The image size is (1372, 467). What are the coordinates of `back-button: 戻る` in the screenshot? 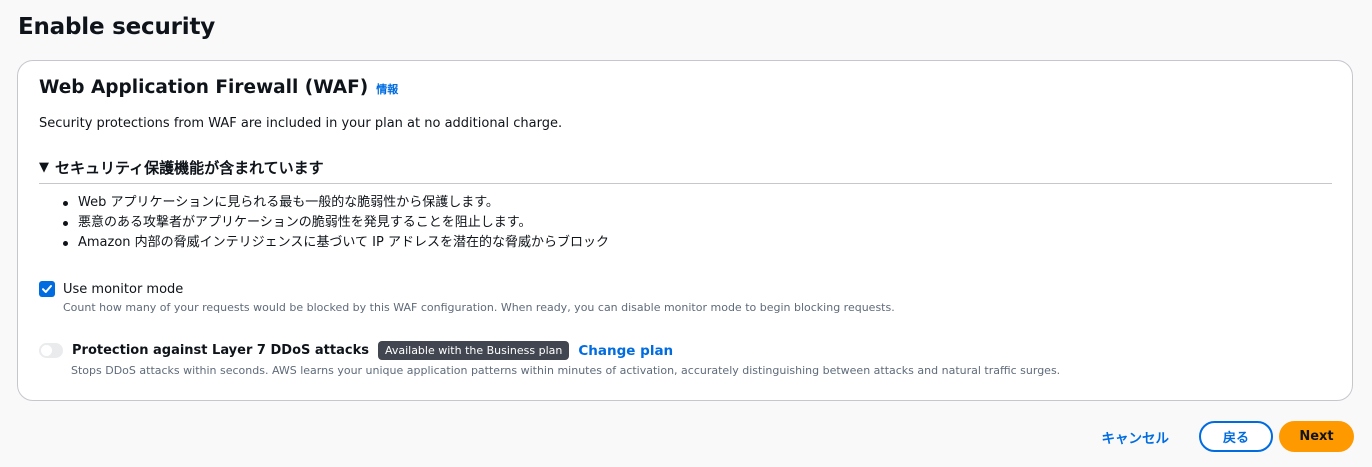 It's located at (1236, 436).